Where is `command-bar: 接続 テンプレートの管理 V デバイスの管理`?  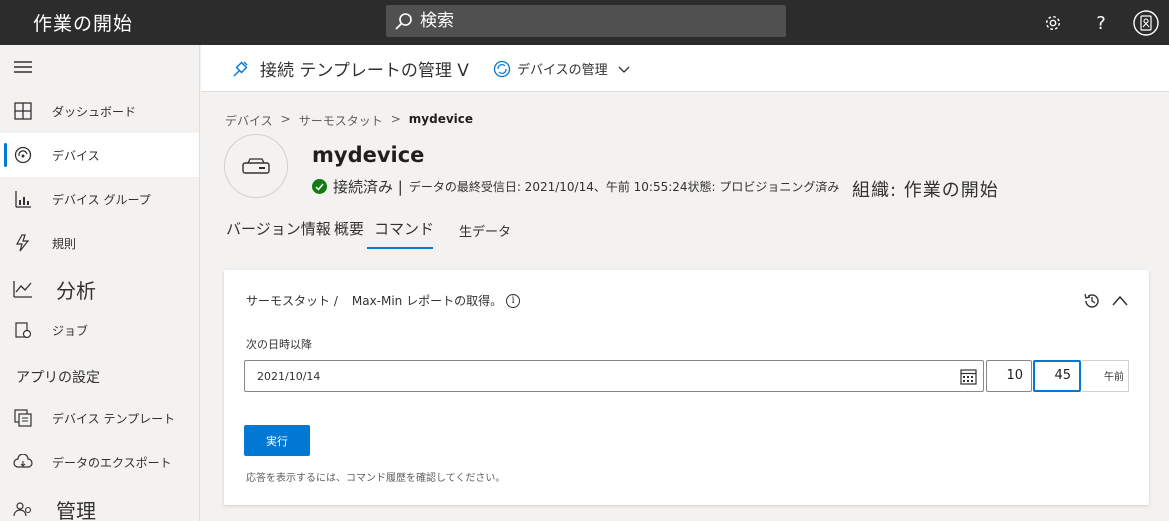
command-bar: 接続 テンプレートの管理 V デバイスの管理 is located at coordinates (685, 68).